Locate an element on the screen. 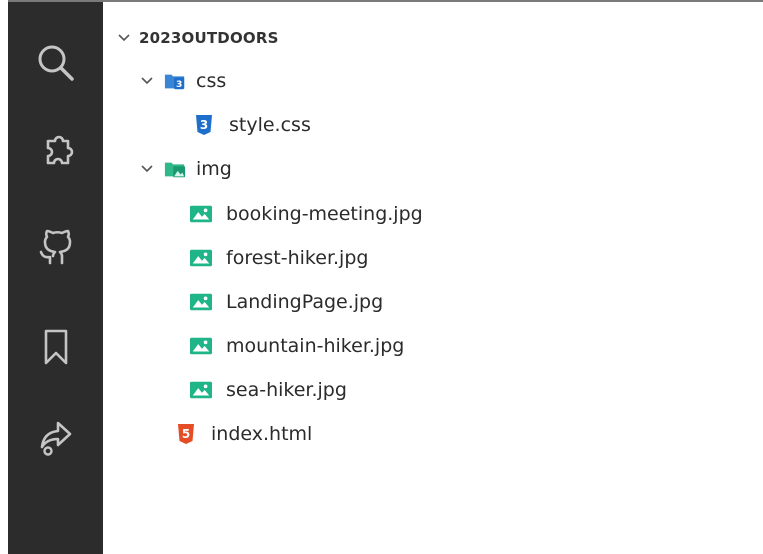 This screenshot has width=763, height=554. folder-row-root: 2023OUTDOORS is located at coordinates (433, 38).